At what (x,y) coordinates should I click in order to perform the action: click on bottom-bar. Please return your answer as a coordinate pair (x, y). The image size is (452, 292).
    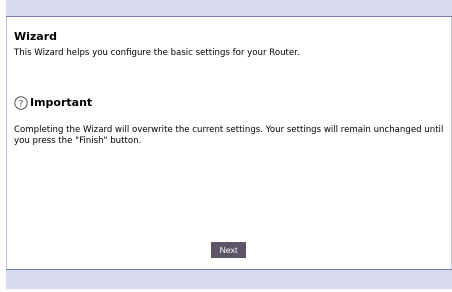
    Looking at the image, I should click on (229, 279).